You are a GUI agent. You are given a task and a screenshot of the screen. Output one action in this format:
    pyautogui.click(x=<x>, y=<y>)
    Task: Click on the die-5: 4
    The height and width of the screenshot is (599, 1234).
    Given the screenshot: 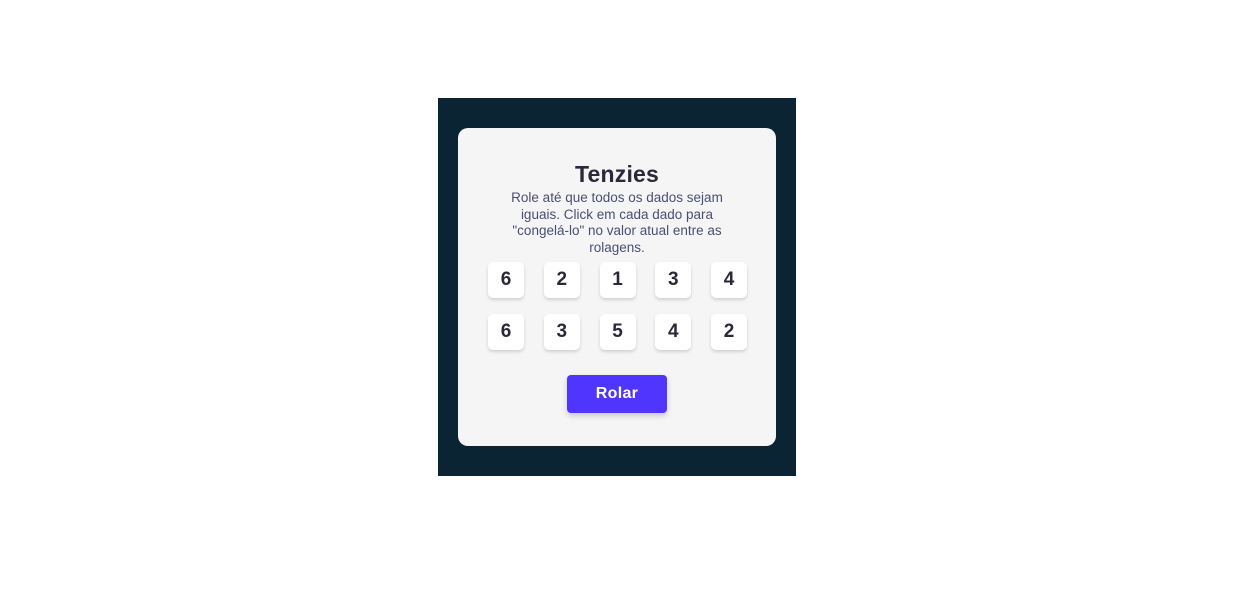 What is the action you would take?
    pyautogui.click(x=729, y=280)
    